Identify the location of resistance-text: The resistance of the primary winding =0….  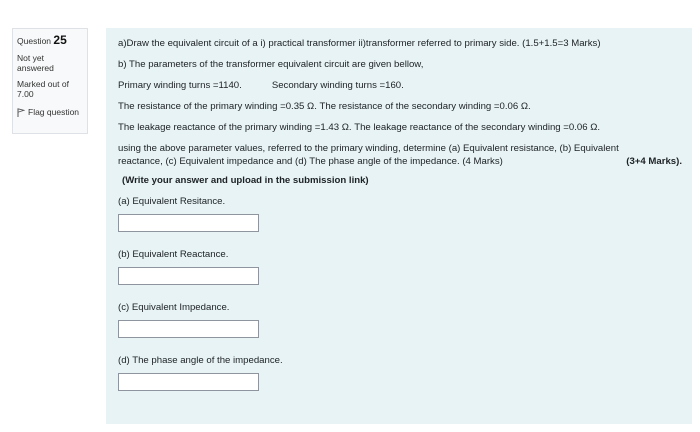
(324, 106).